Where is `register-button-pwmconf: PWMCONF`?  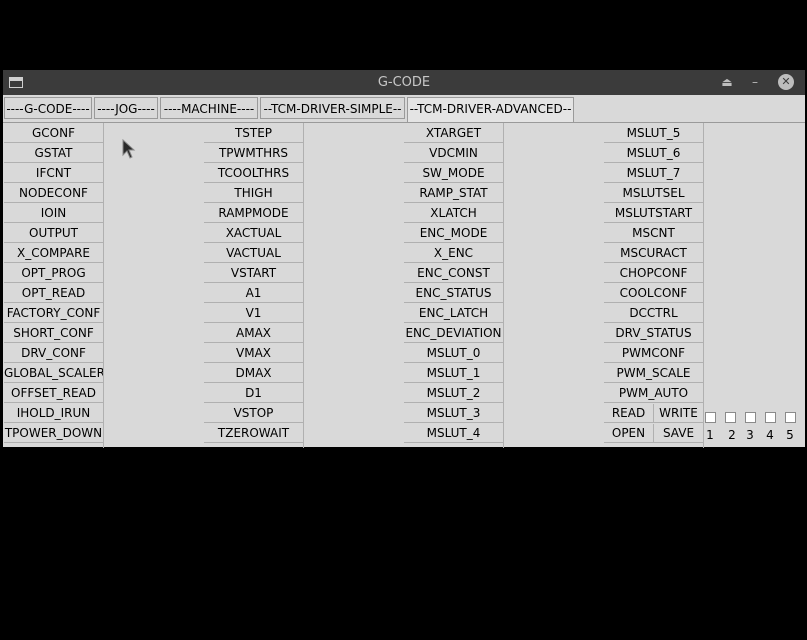 register-button-pwmconf: PWMCONF is located at coordinates (654, 353).